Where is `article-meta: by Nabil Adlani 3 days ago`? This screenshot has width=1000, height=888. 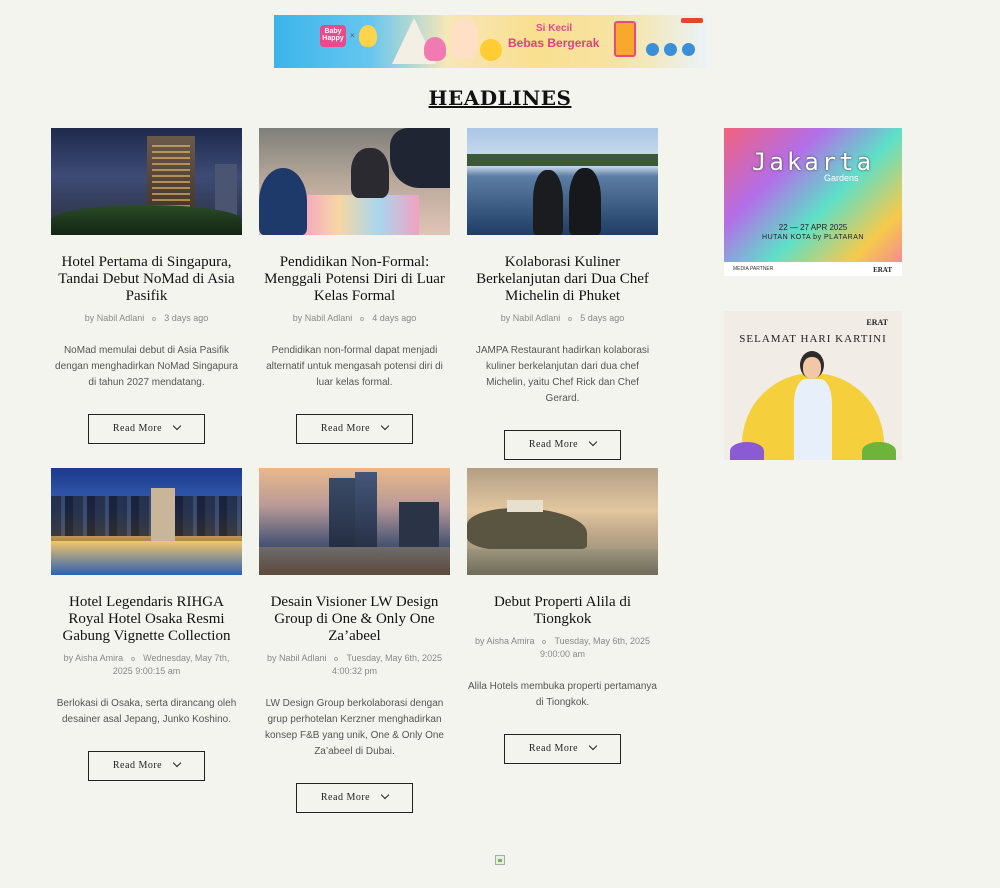
article-meta: by Nabil Adlani 3 days ago is located at coordinates (146, 318).